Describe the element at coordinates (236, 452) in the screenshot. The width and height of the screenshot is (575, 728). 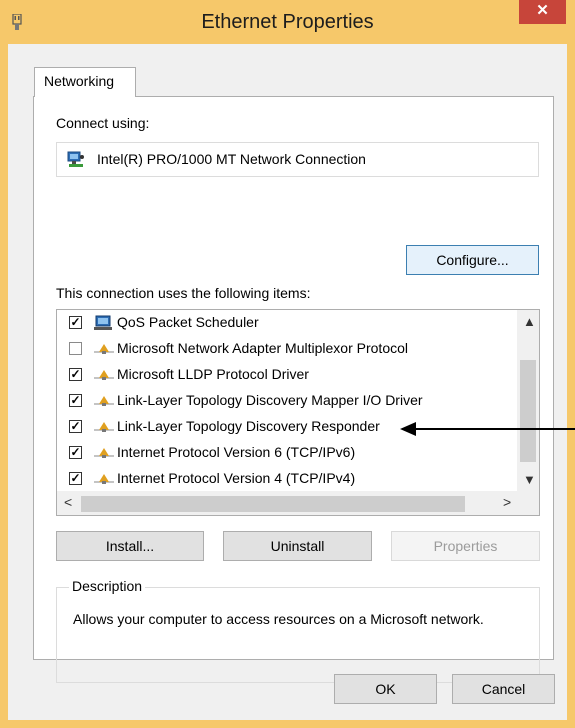
I see `item-label: Internet Protocol Version 6 (TCP/IPv6)` at that location.